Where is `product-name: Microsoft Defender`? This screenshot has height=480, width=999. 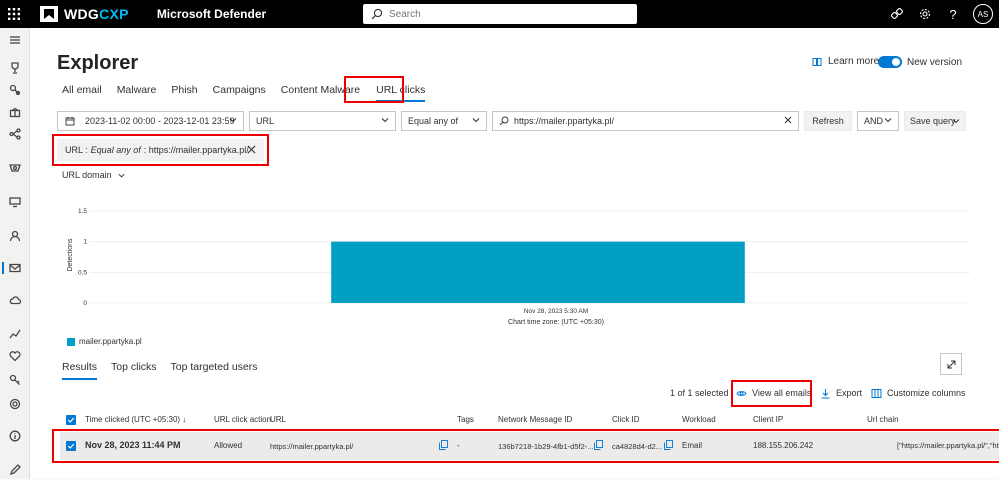
product-name: Microsoft Defender is located at coordinates (211, 14).